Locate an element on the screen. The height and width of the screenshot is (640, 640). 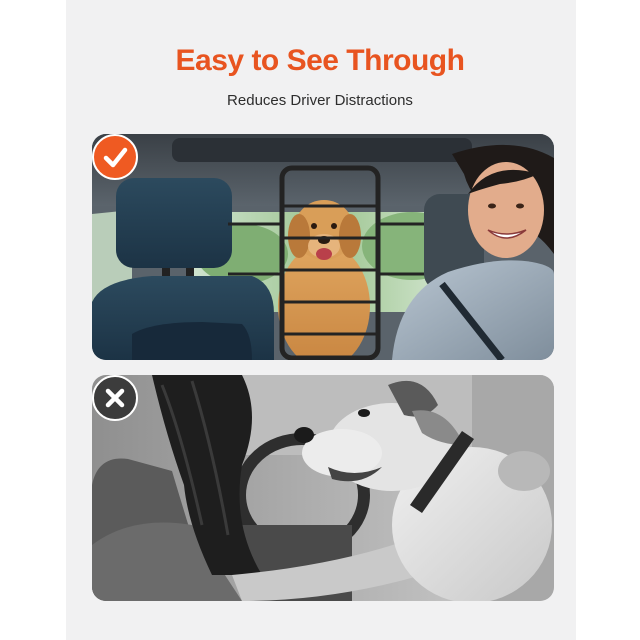
feature-subtitle: Reduces Driver Distractions is located at coordinates (320, 100).